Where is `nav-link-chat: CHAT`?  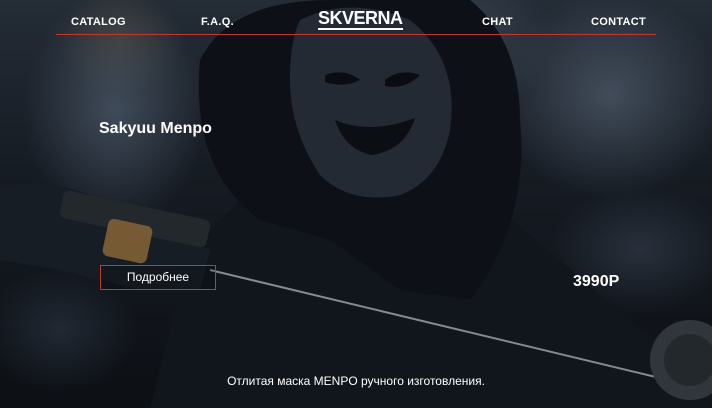
nav-link-chat: CHAT is located at coordinates (497, 22).